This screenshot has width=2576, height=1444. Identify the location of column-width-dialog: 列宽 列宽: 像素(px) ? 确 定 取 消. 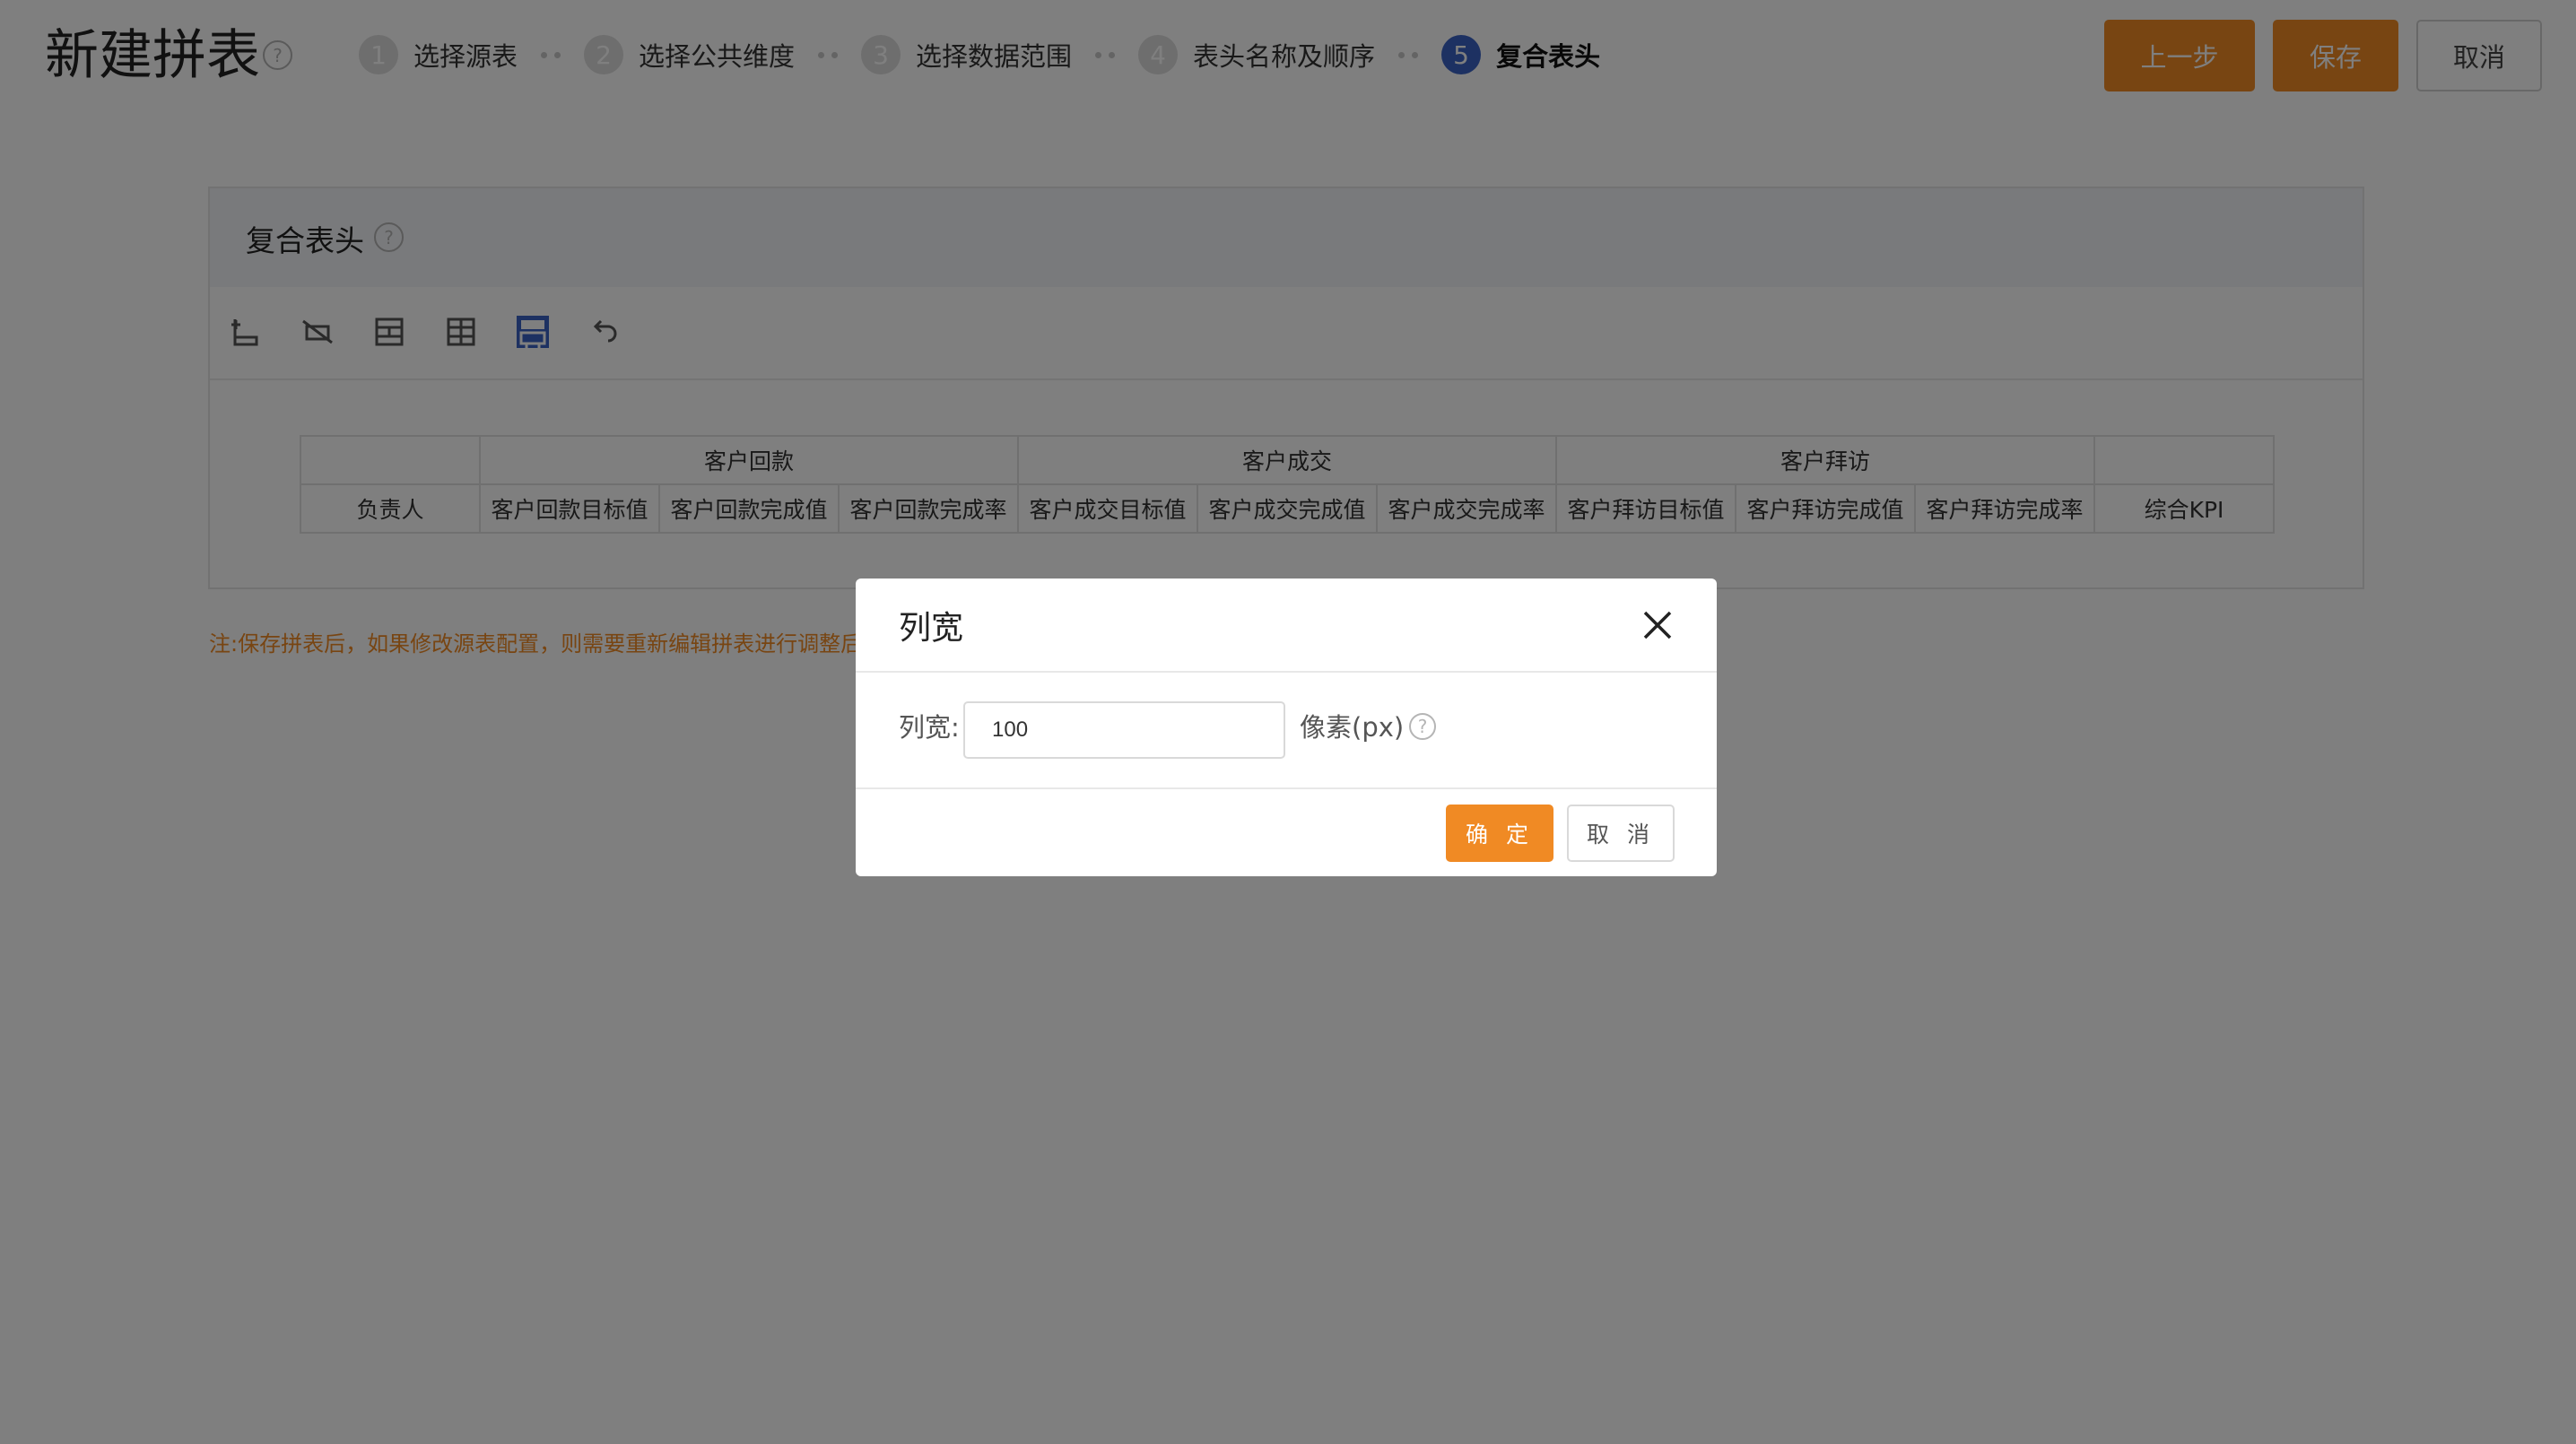
(1286, 727).